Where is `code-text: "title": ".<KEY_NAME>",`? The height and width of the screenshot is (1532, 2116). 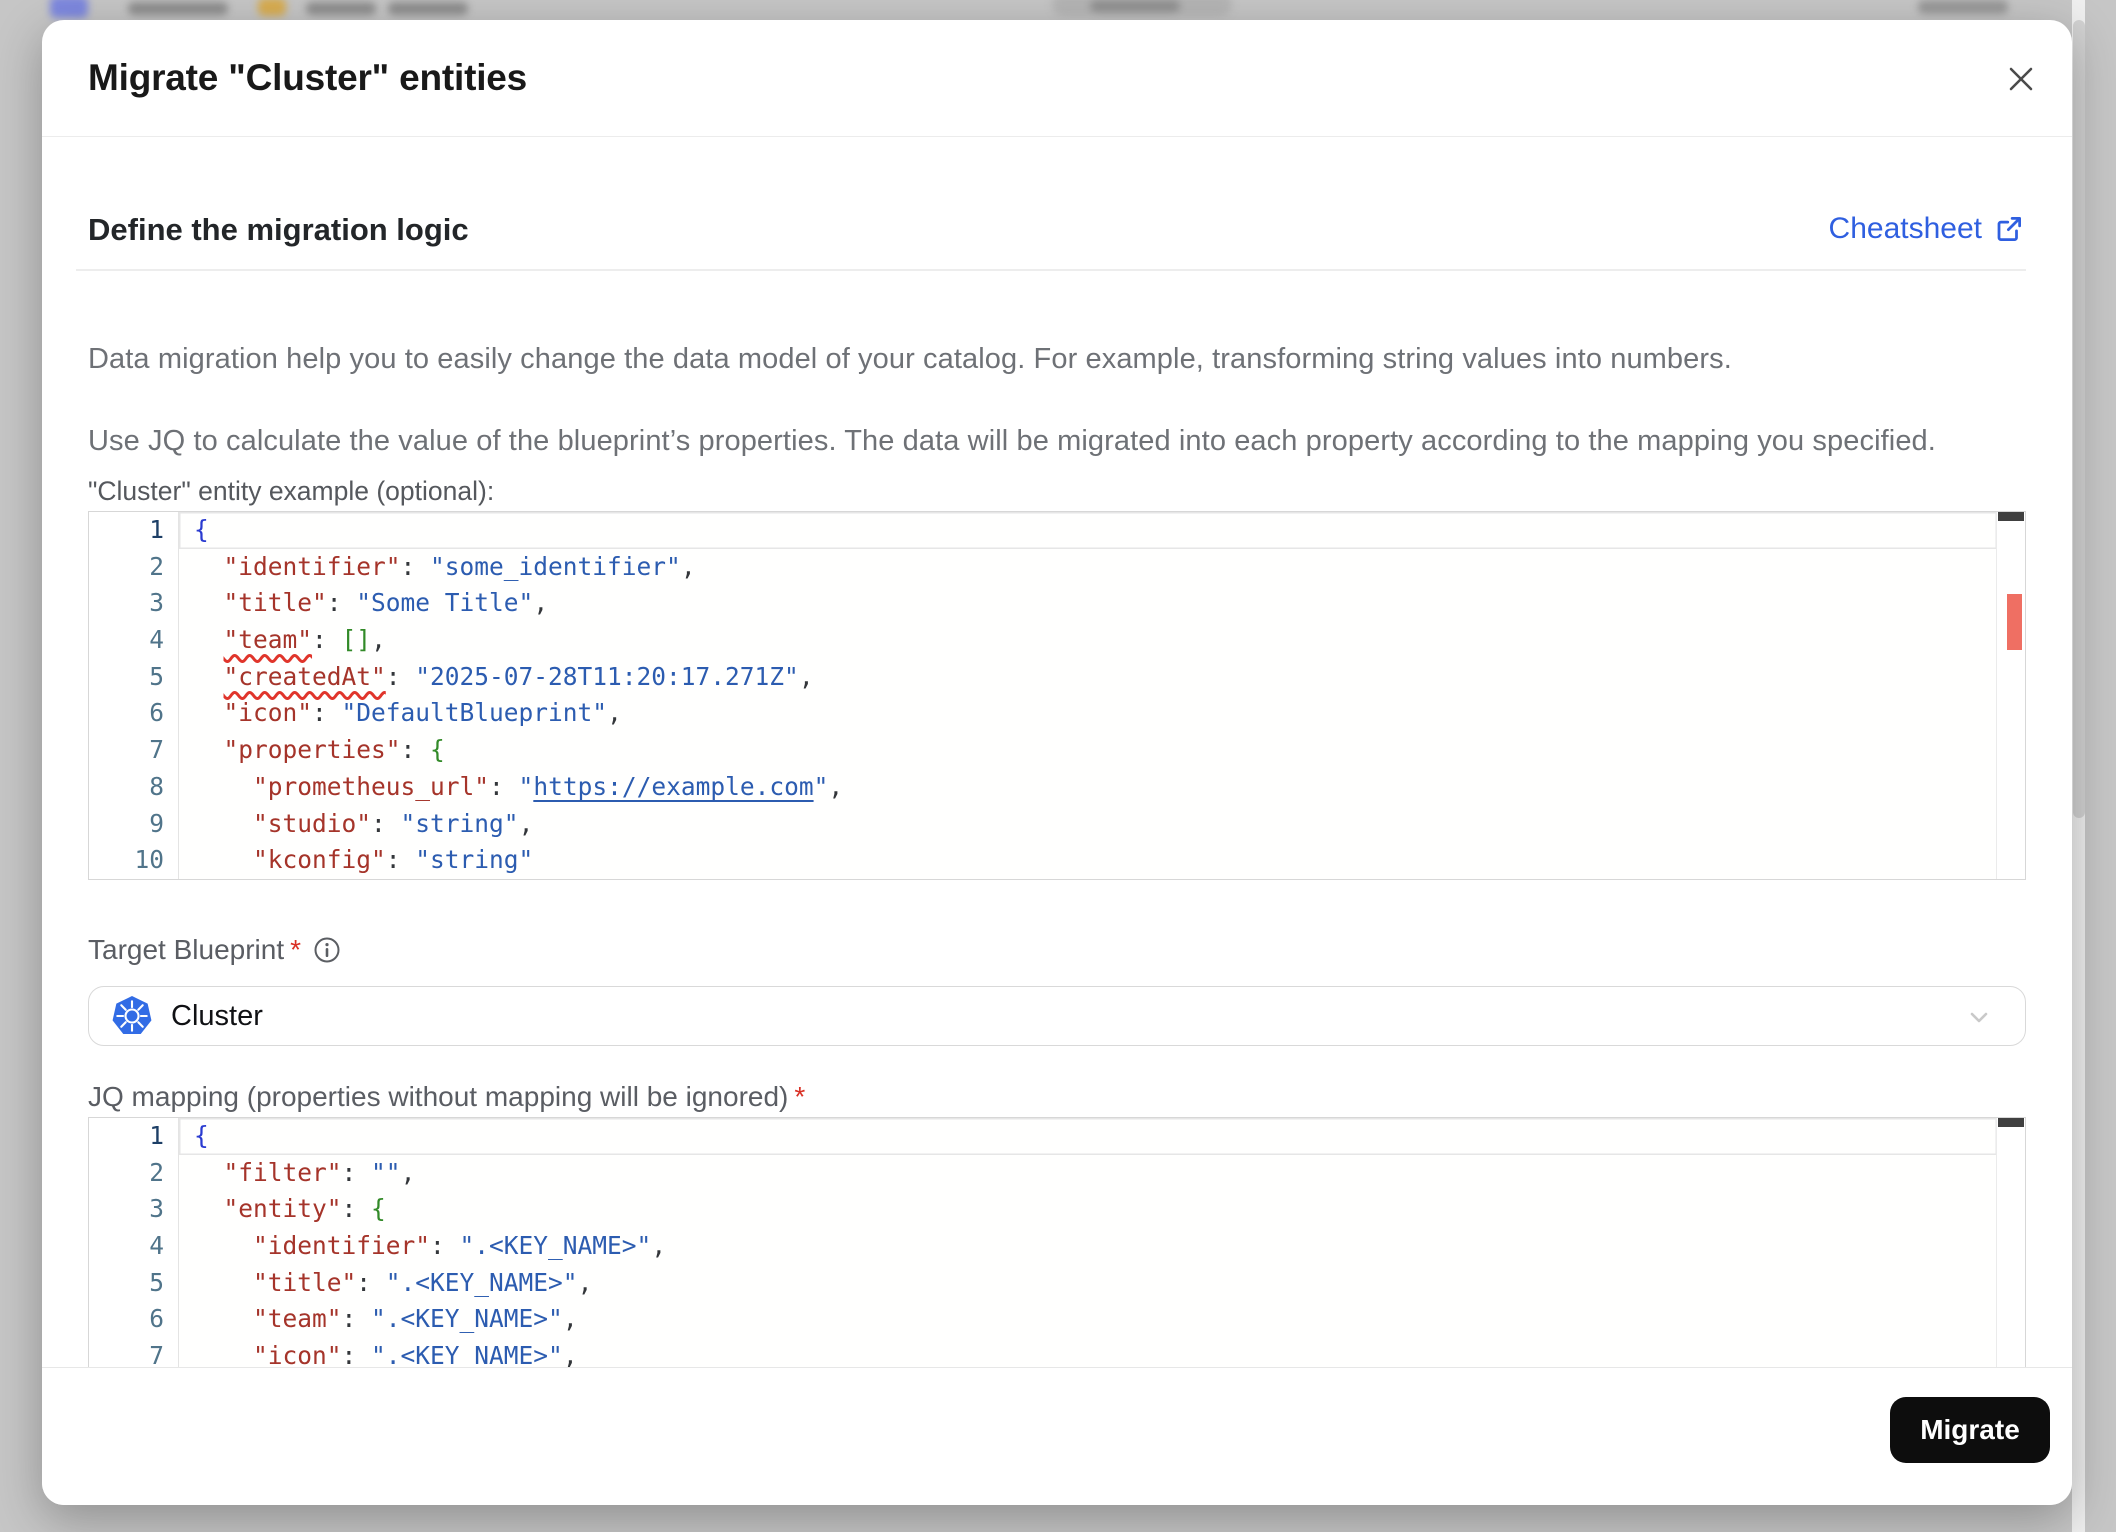 code-text: "title": ".<KEY_NAME>", is located at coordinates (1088, 1283).